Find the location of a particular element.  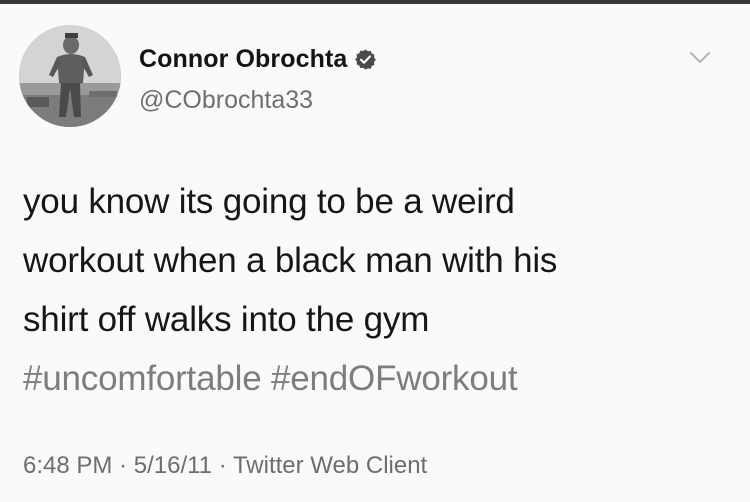

tweet-date: 5/16/11 is located at coordinates (173, 465).